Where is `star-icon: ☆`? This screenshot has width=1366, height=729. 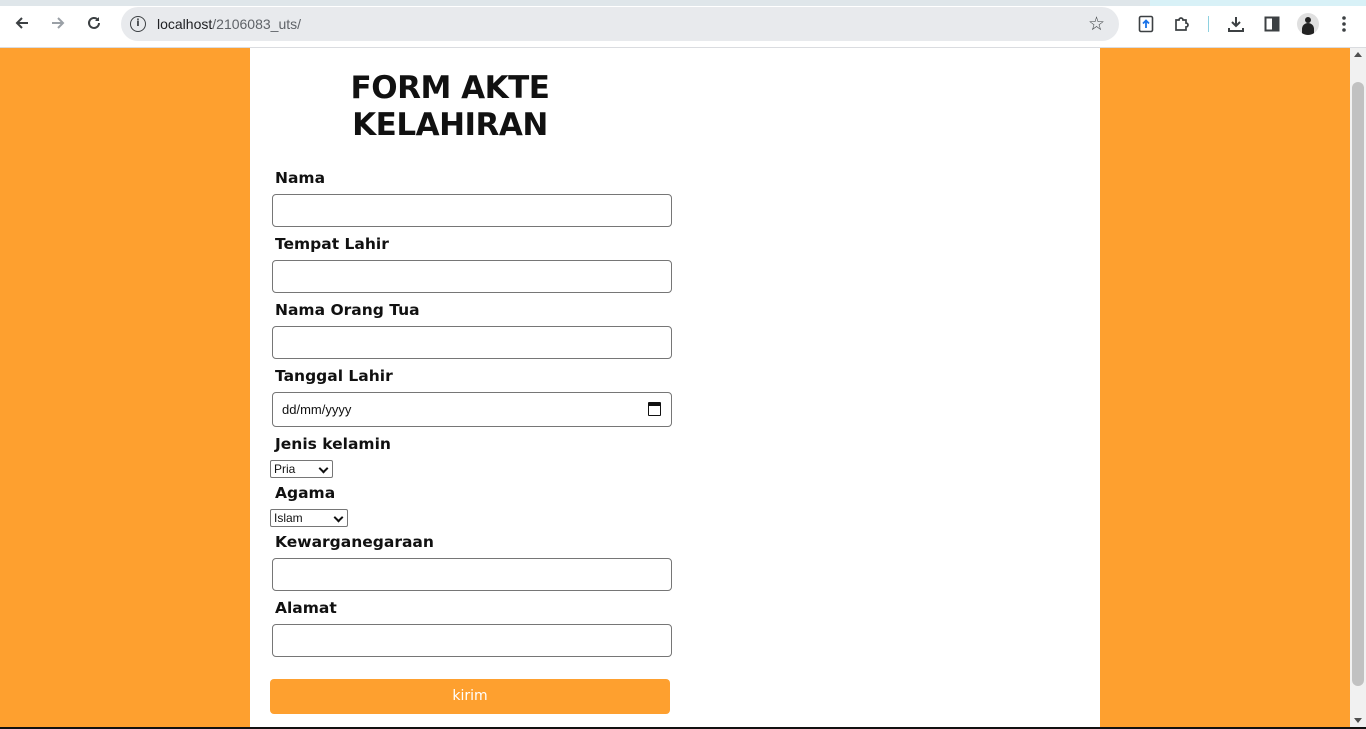
star-icon: ☆ is located at coordinates (1096, 24).